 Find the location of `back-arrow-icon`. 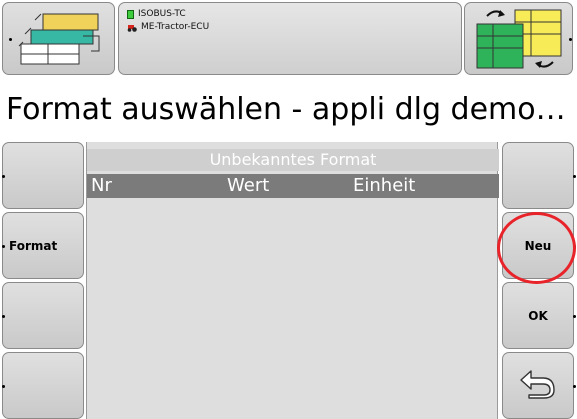

back-arrow-icon is located at coordinates (537, 384).